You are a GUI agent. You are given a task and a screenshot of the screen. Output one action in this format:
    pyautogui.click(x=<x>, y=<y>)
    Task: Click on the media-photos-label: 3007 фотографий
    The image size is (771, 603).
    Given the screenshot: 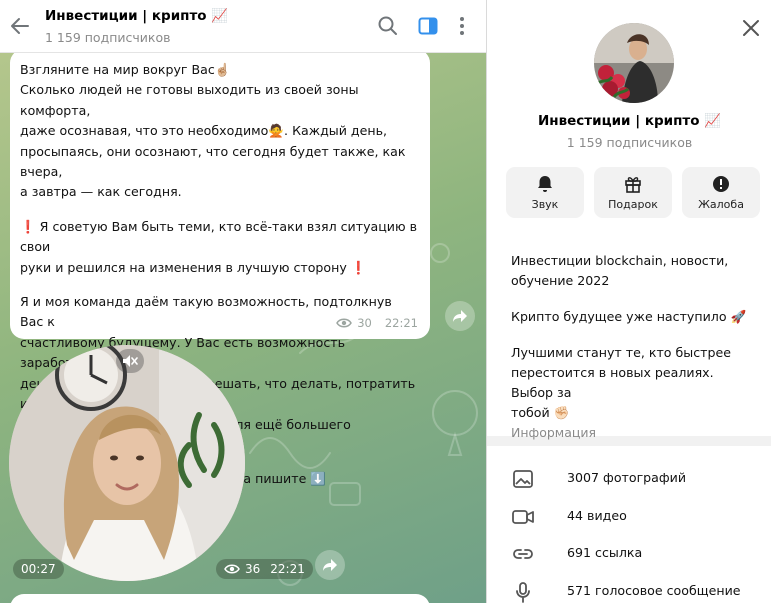 What is the action you would take?
    pyautogui.click(x=627, y=477)
    